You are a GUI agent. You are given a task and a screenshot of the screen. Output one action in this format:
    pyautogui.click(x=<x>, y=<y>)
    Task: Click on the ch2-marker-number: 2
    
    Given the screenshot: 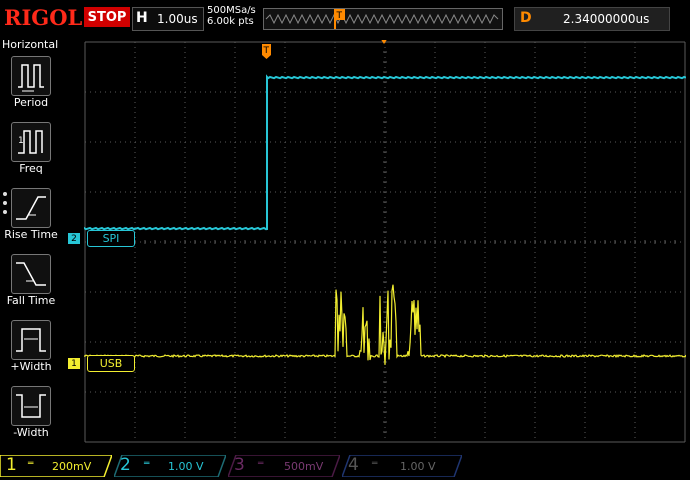 What is the action you would take?
    pyautogui.click(x=74, y=238)
    